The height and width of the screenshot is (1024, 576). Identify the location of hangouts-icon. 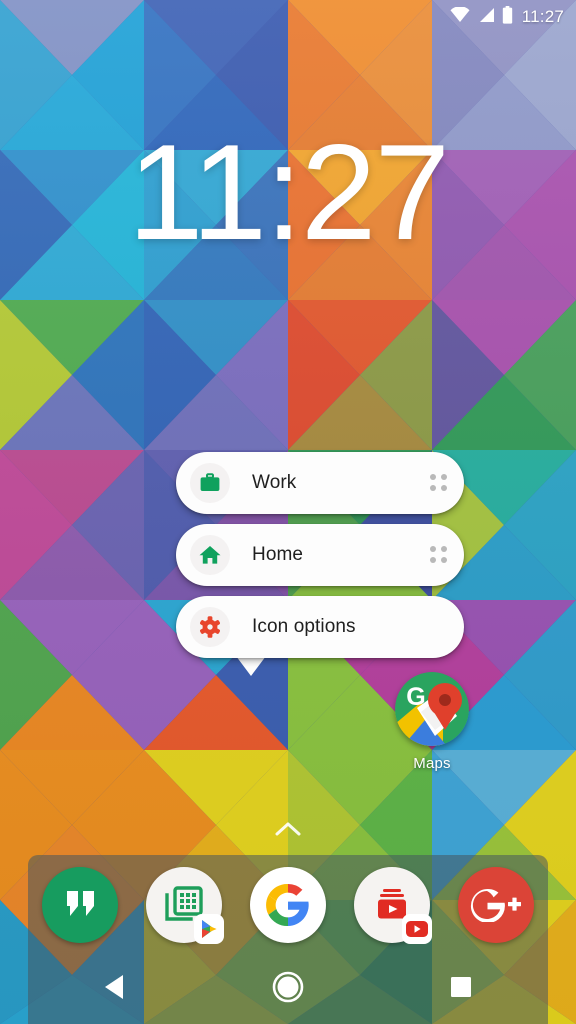
(80, 905).